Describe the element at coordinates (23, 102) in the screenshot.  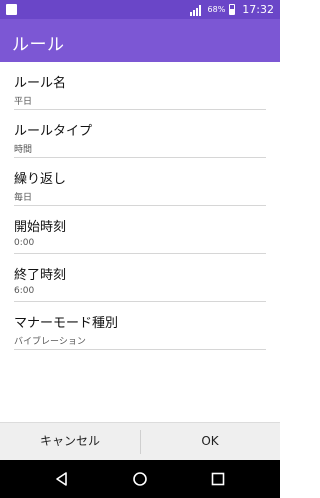
I see `rule-name-value: 平日` at that location.